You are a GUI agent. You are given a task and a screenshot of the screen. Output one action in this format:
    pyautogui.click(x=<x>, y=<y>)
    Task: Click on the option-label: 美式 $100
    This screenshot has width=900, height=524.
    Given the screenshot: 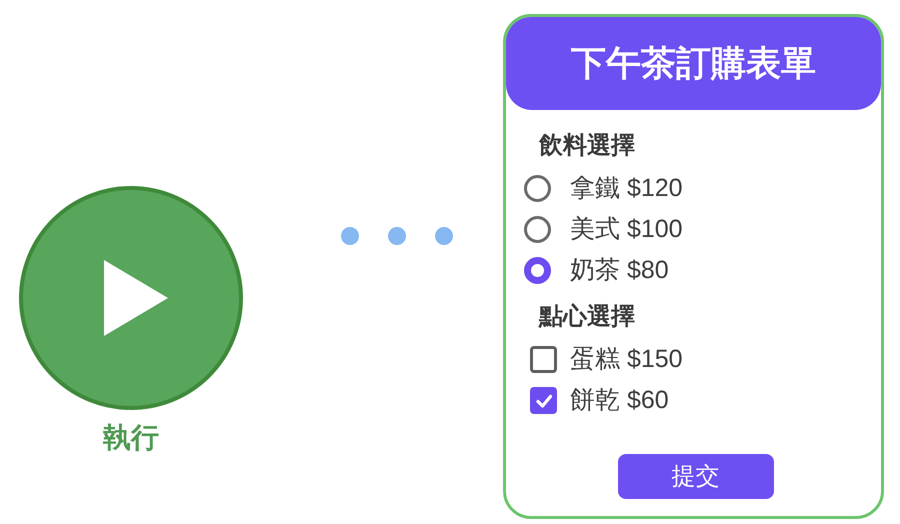 What is the action you would take?
    pyautogui.click(x=626, y=229)
    